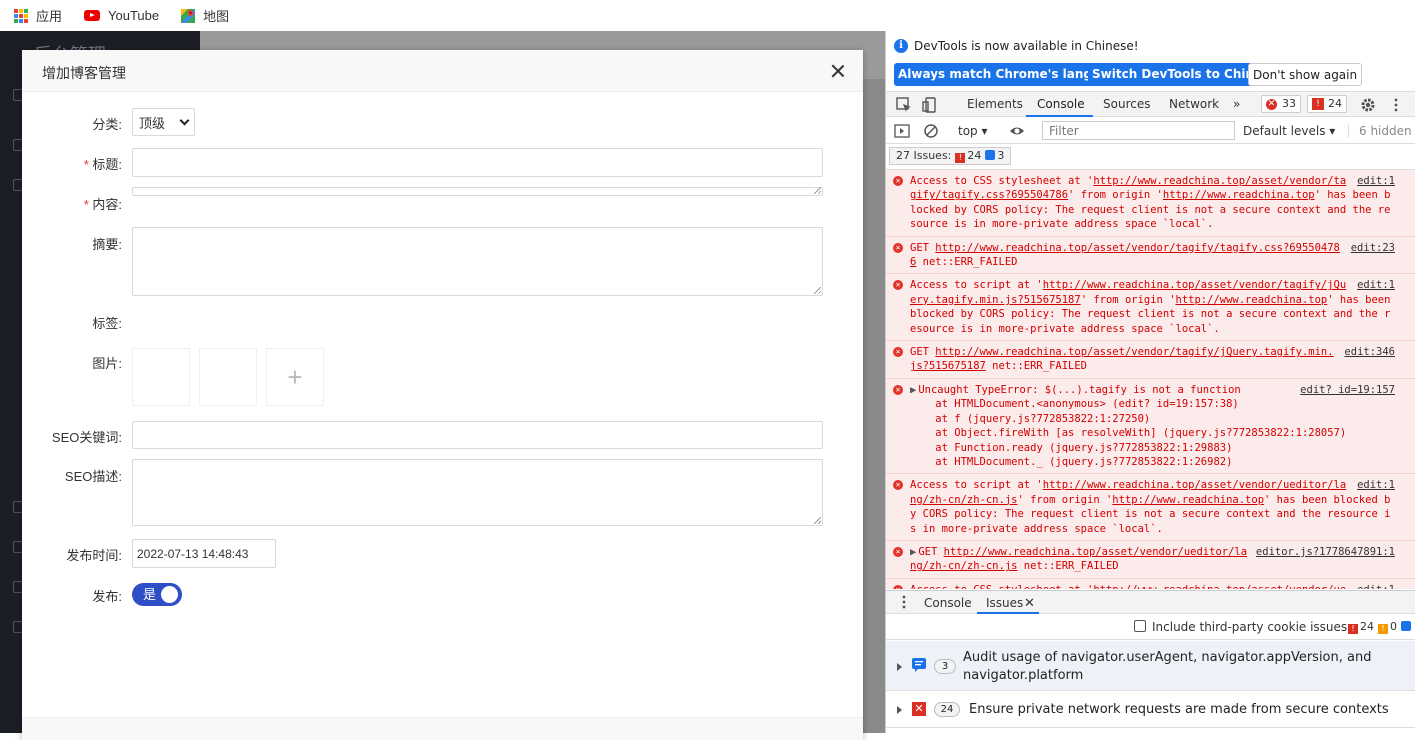 This screenshot has width=1415, height=740. I want to click on seo-keywords-label: SEO关键词:, so click(86, 437).